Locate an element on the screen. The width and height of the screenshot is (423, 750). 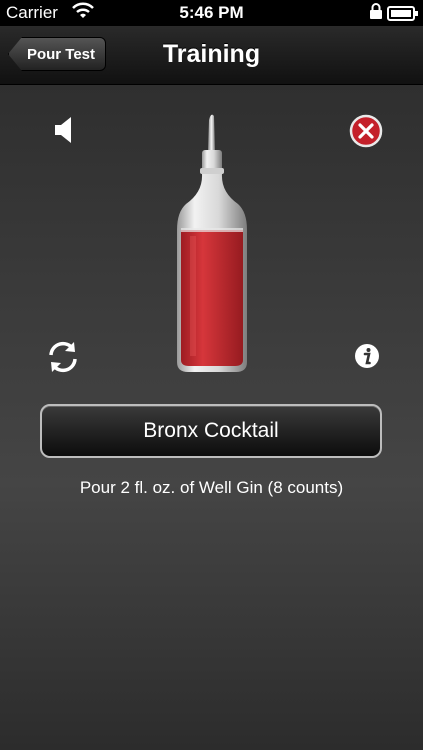
refresh-icon is located at coordinates (63, 359).